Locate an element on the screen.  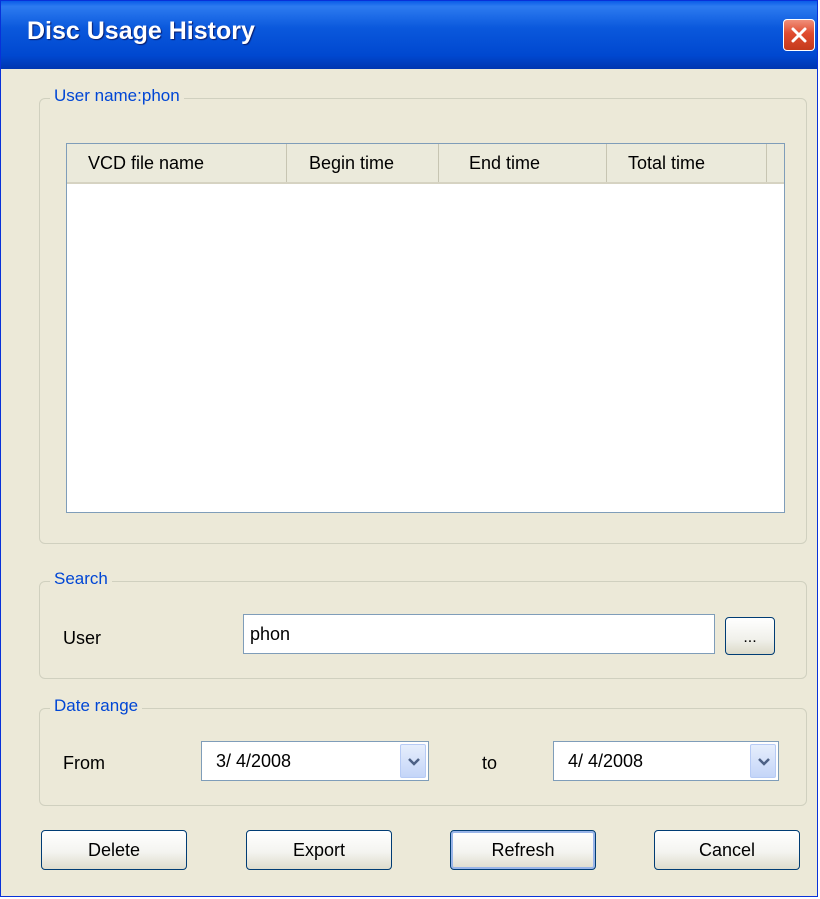
cancel-button: Cancel is located at coordinates (727, 850).